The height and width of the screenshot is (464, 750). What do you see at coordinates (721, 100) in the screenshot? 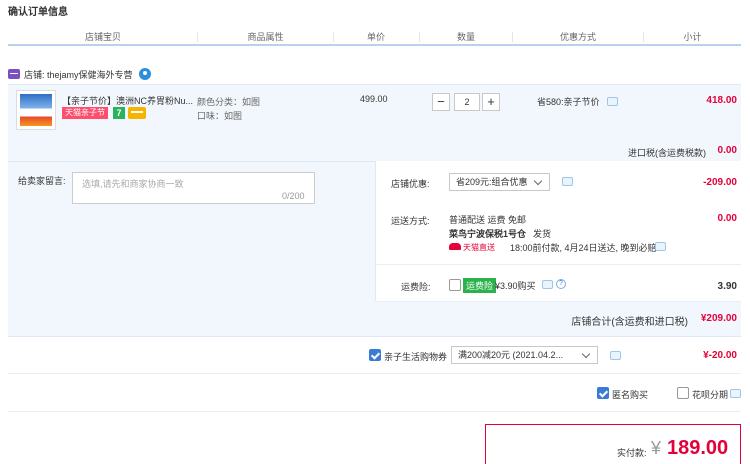
I see `item-subtotal: 418.00` at bounding box center [721, 100].